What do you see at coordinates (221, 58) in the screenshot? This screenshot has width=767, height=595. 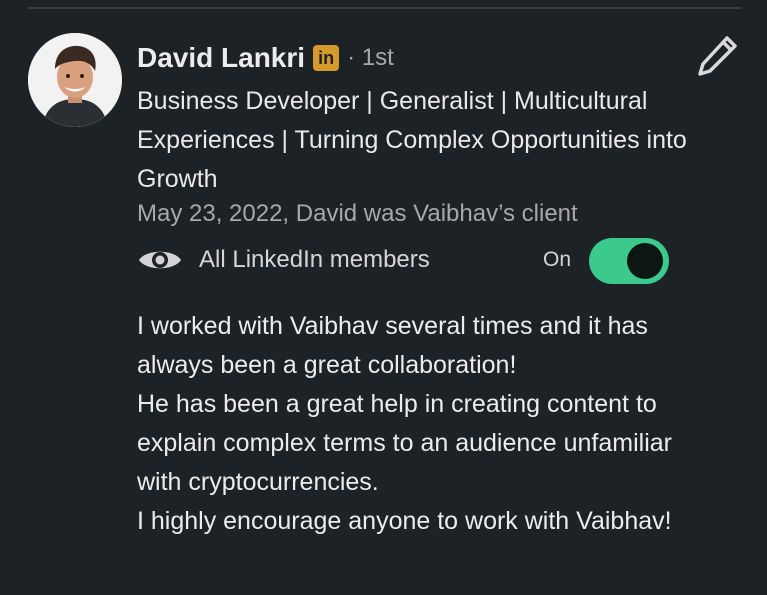 I see `author-name: David Lankri` at bounding box center [221, 58].